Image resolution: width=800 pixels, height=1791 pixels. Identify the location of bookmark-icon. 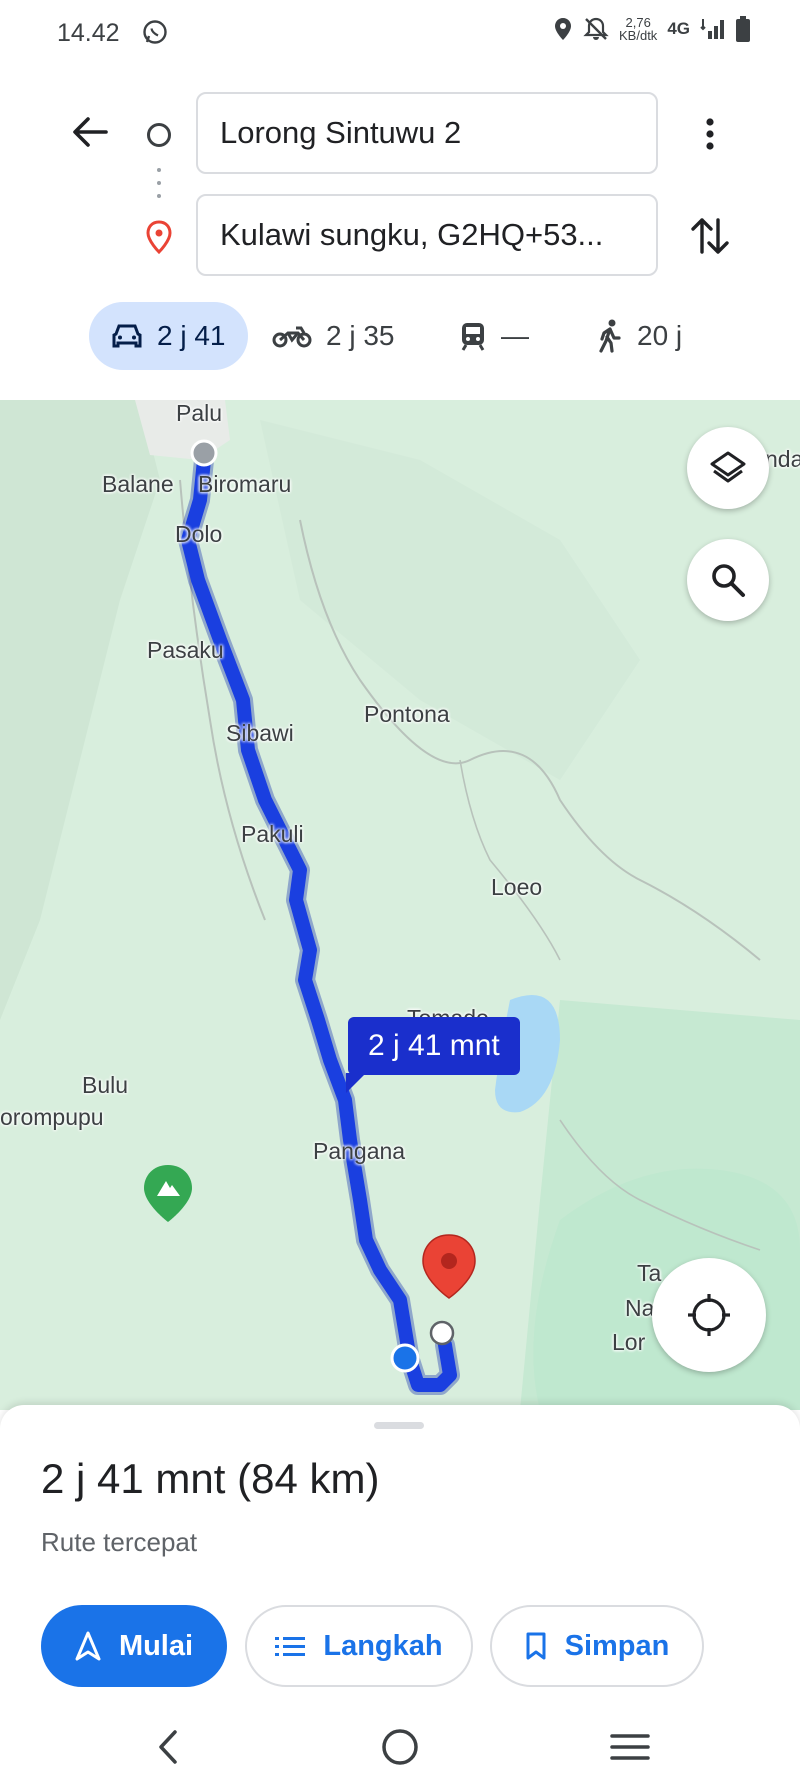
(536, 1646).